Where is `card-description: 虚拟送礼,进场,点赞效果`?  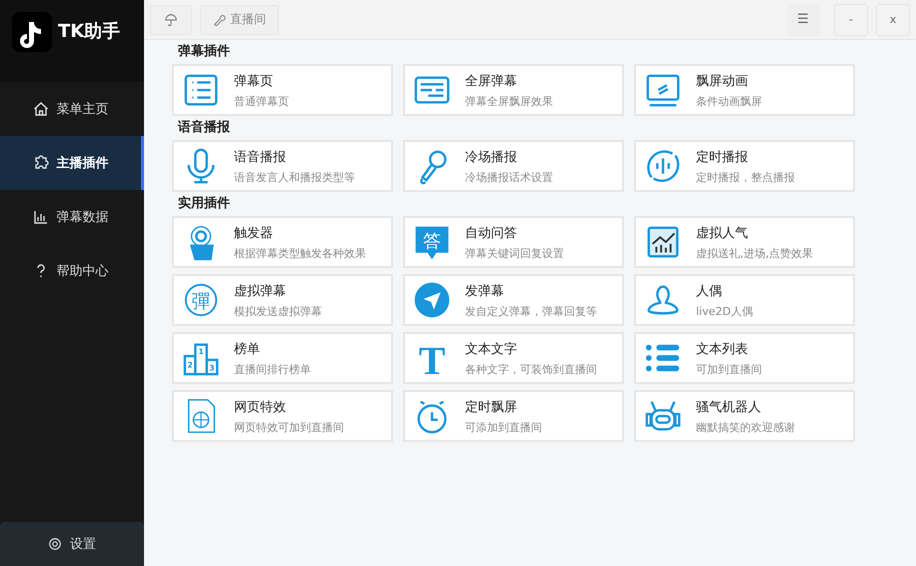 card-description: 虚拟送礼,进场,点赞效果 is located at coordinates (754, 253).